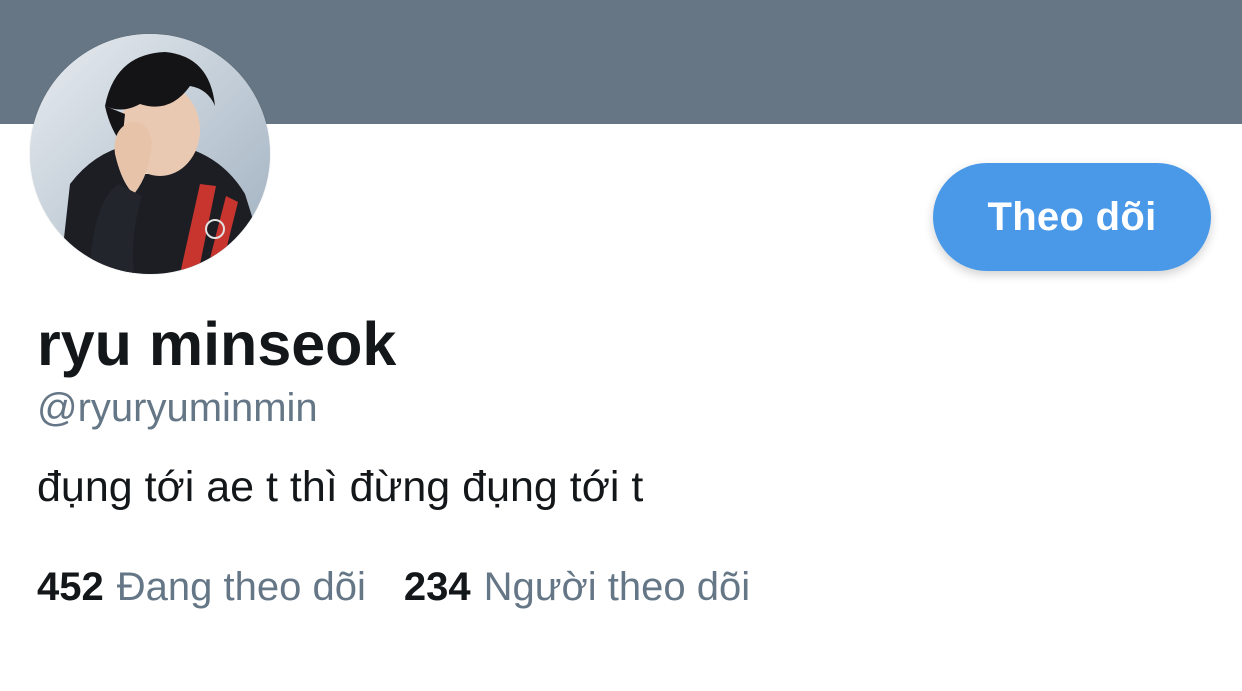 This screenshot has width=1242, height=691. I want to click on avatar-jersey-logo: A.GG, so click(212, 268).